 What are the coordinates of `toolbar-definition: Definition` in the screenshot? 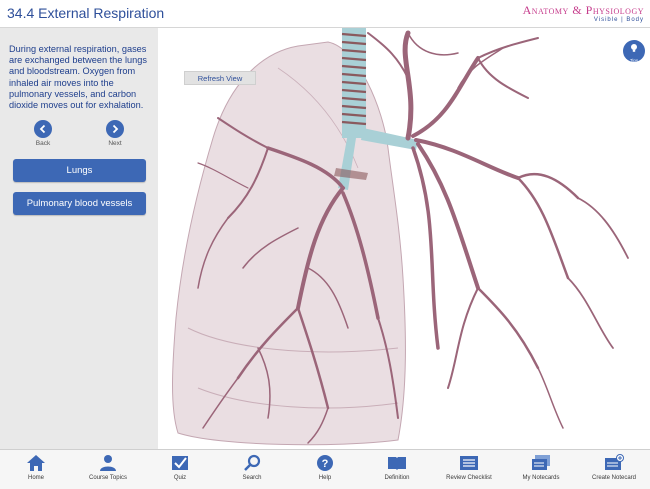 It's located at (397, 467).